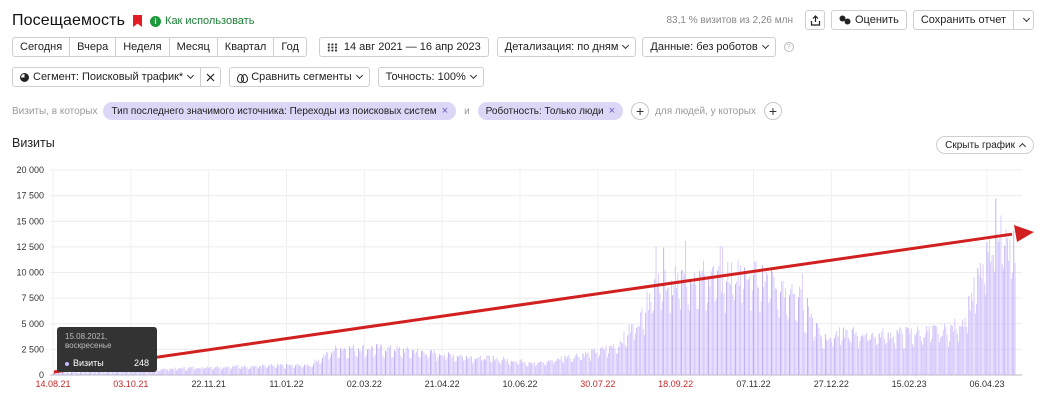 The height and width of the screenshot is (414, 1044). I want to click on segment-clear-button, so click(211, 77).